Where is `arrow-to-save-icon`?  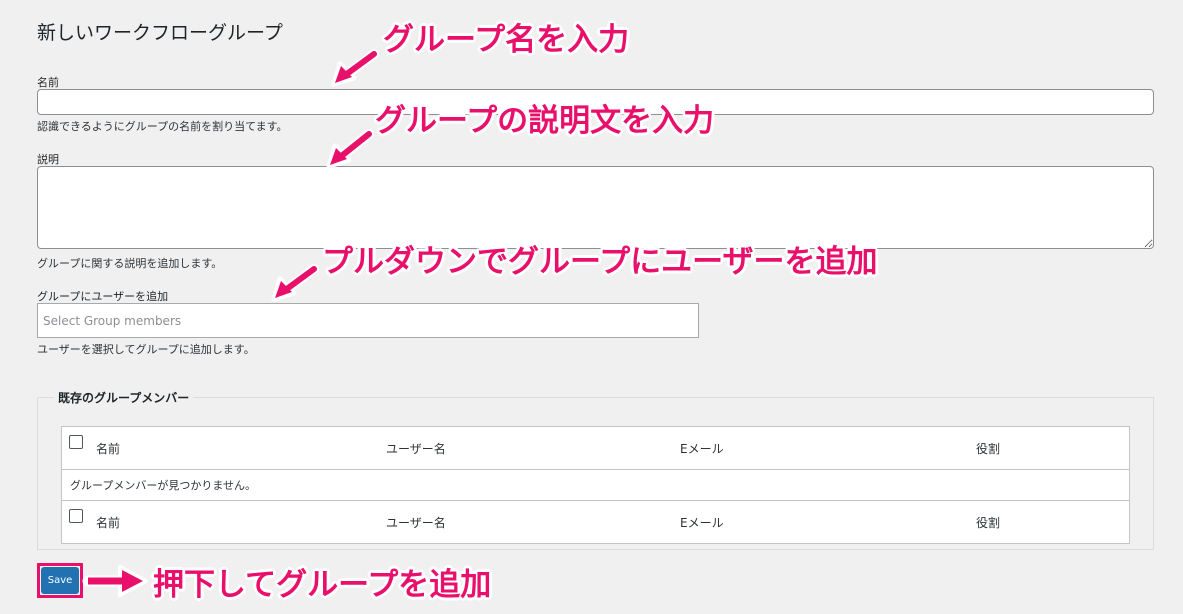
arrow-to-save-icon is located at coordinates (115, 581).